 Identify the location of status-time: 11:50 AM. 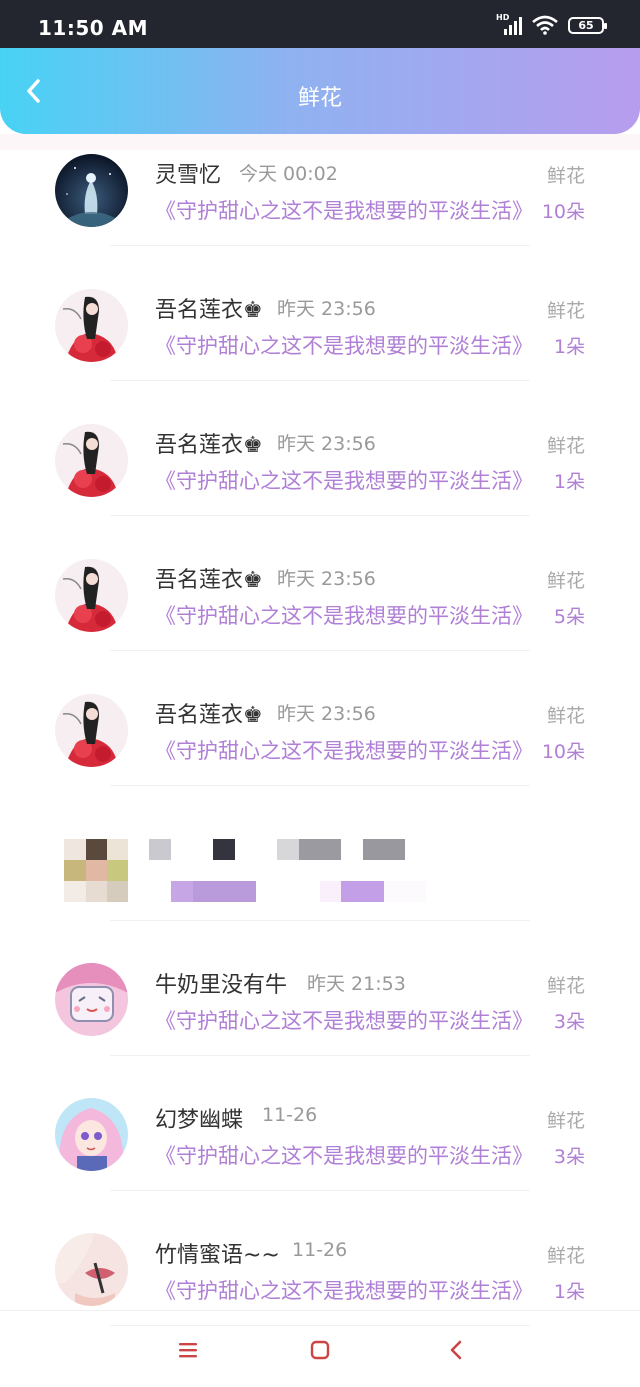
(93, 28).